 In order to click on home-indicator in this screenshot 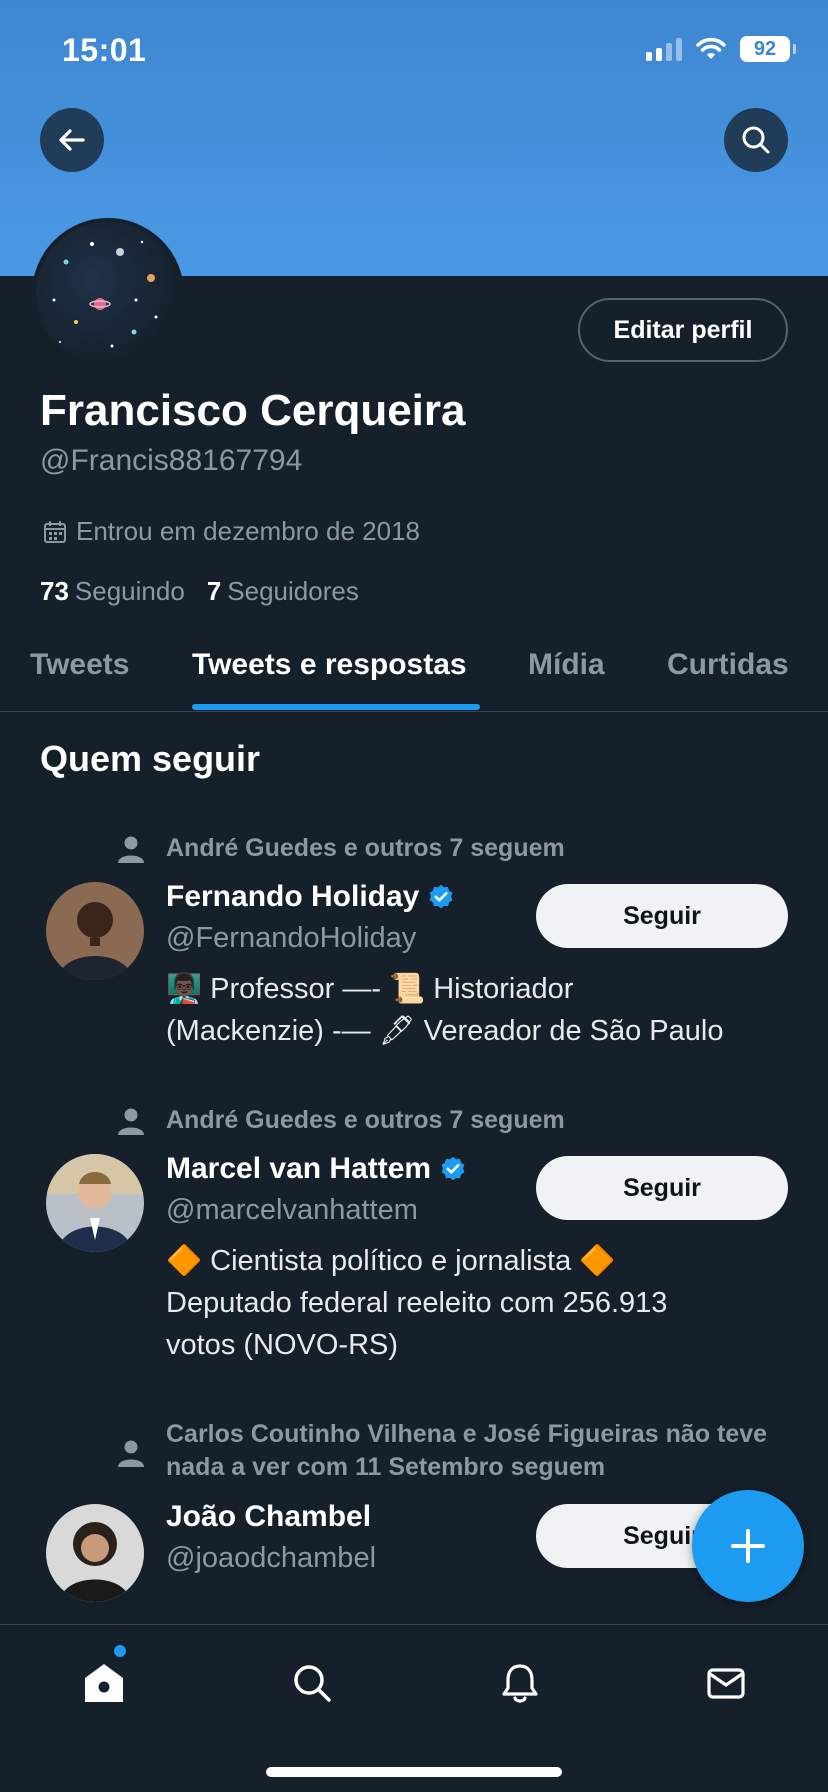, I will do `click(414, 1772)`.